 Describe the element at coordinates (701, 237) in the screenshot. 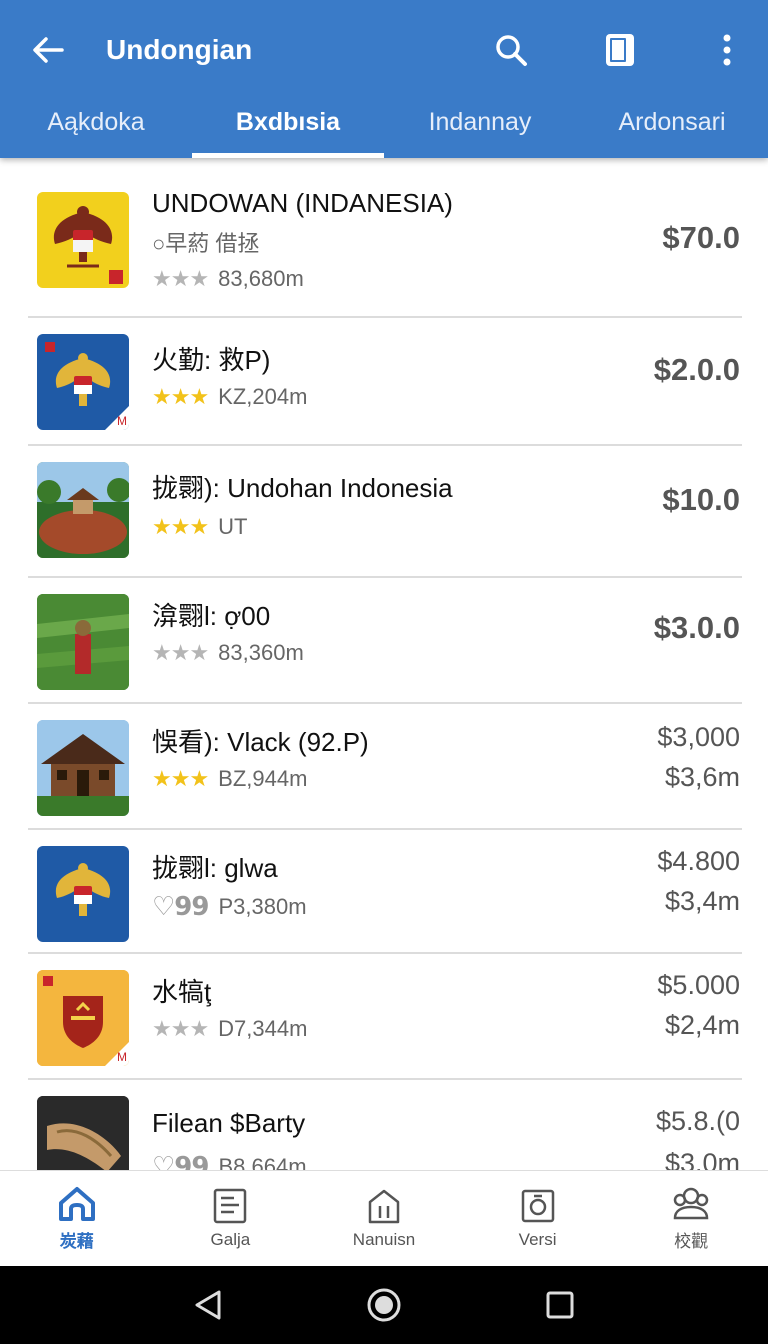

I see `item-price: $70.0` at that location.